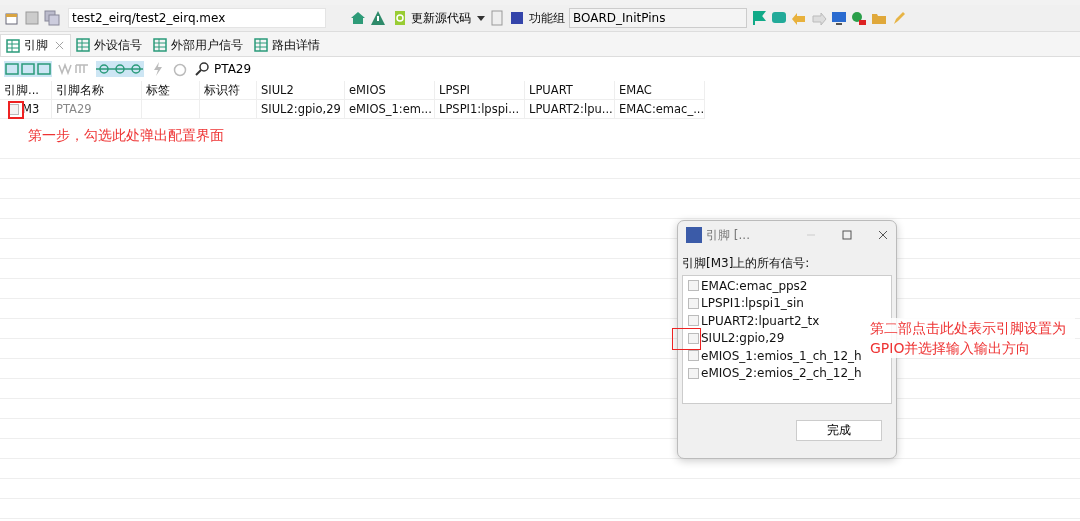  What do you see at coordinates (480, 90) in the screenshot?
I see `column-header: LPSPI` at bounding box center [480, 90].